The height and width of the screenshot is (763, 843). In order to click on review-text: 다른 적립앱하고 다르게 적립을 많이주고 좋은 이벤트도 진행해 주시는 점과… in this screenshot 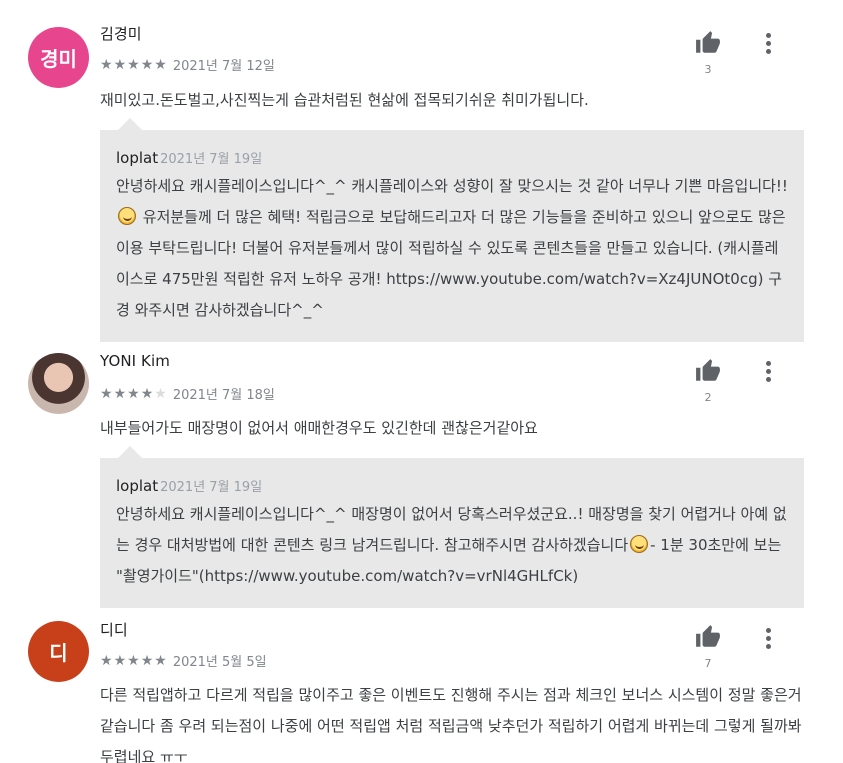, I will do `click(451, 724)`.